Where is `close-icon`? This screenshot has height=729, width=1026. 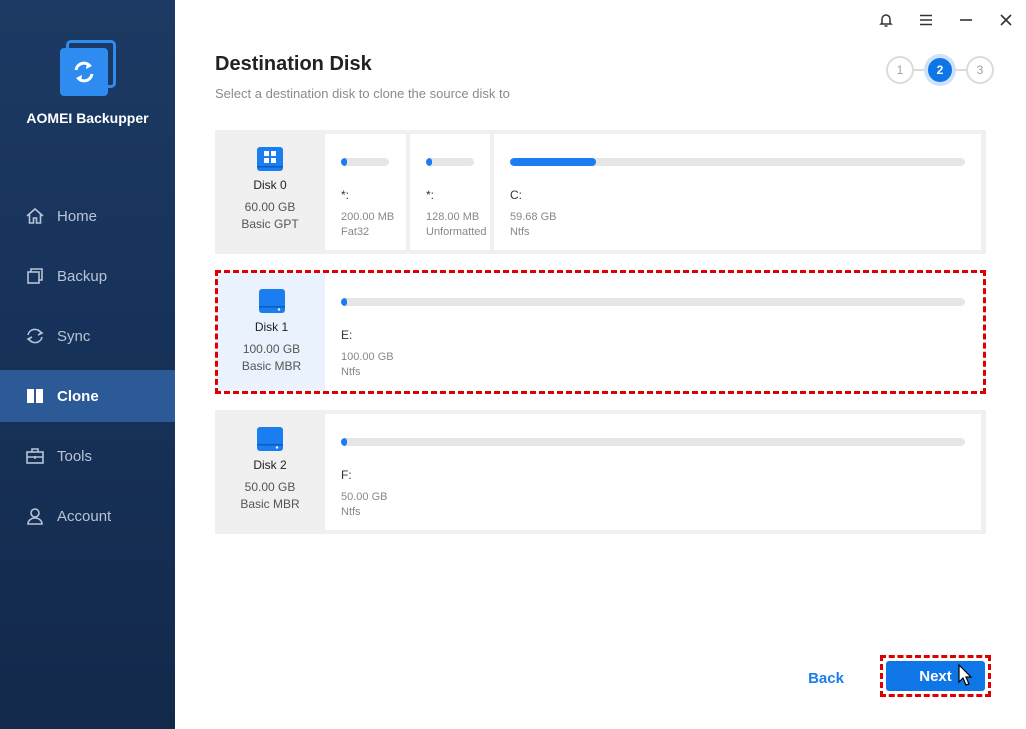
close-icon is located at coordinates (1006, 20).